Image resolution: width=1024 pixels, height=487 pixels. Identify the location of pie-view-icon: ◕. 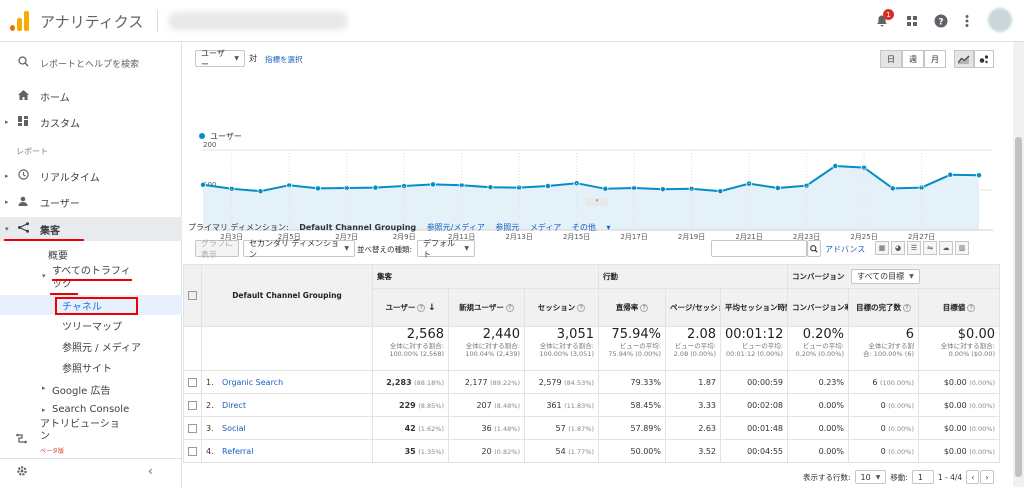
(898, 248).